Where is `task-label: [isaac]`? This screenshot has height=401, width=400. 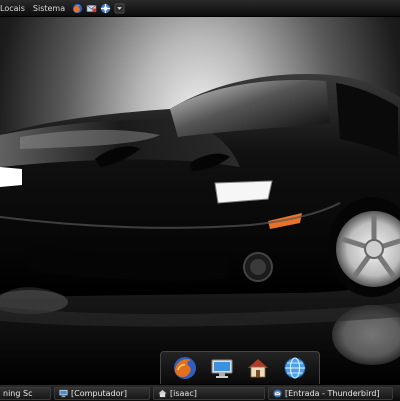 task-label: [isaac] is located at coordinates (183, 393).